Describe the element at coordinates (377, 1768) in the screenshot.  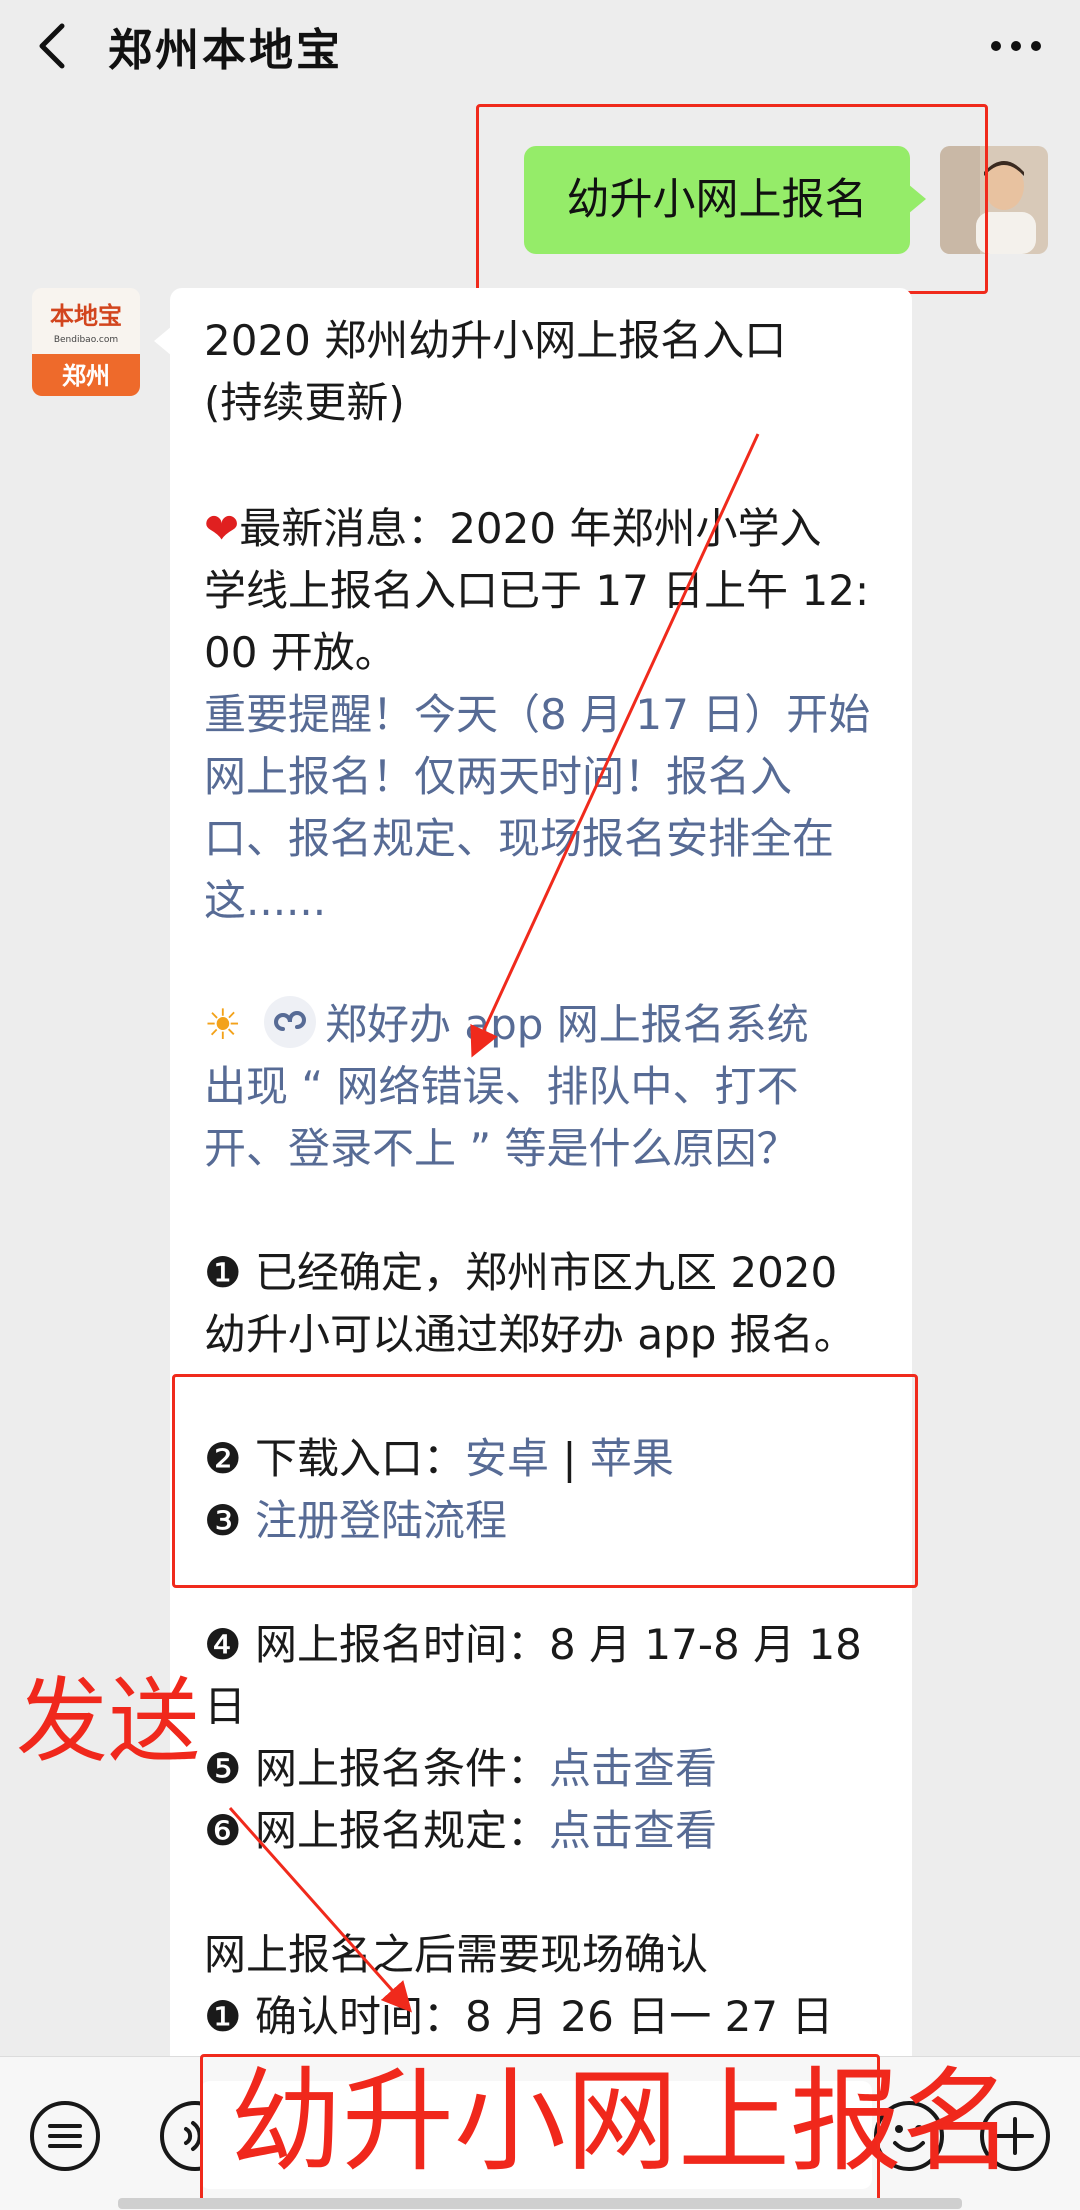
I see `point-5-label: ❺ 网上报名条件：` at that location.